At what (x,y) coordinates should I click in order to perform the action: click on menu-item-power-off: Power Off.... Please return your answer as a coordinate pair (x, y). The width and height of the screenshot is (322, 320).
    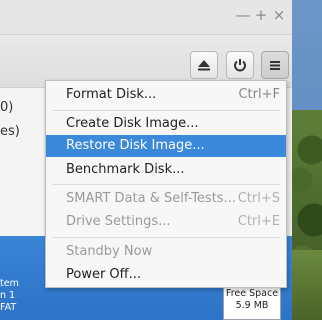
    Looking at the image, I should click on (166, 275).